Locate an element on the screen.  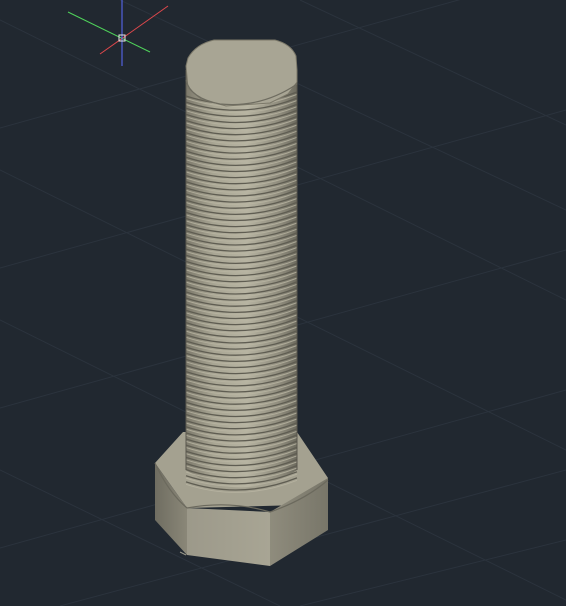
bolt-end-face is located at coordinates (241, 73).